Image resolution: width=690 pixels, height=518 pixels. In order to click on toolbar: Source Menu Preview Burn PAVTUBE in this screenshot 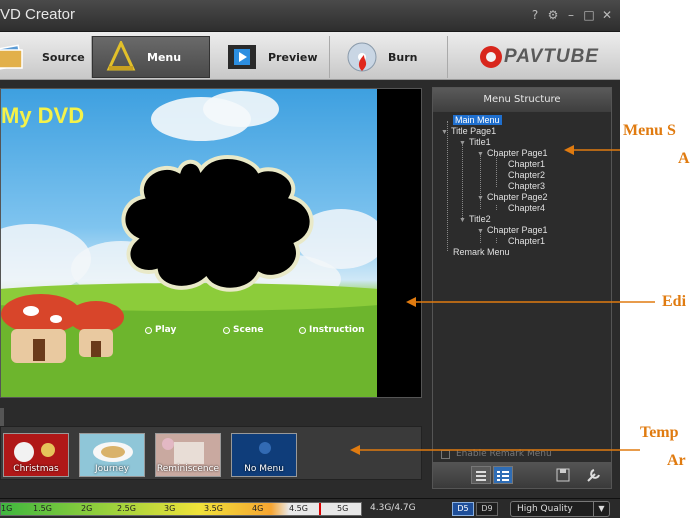, I will do `click(310, 56)`.